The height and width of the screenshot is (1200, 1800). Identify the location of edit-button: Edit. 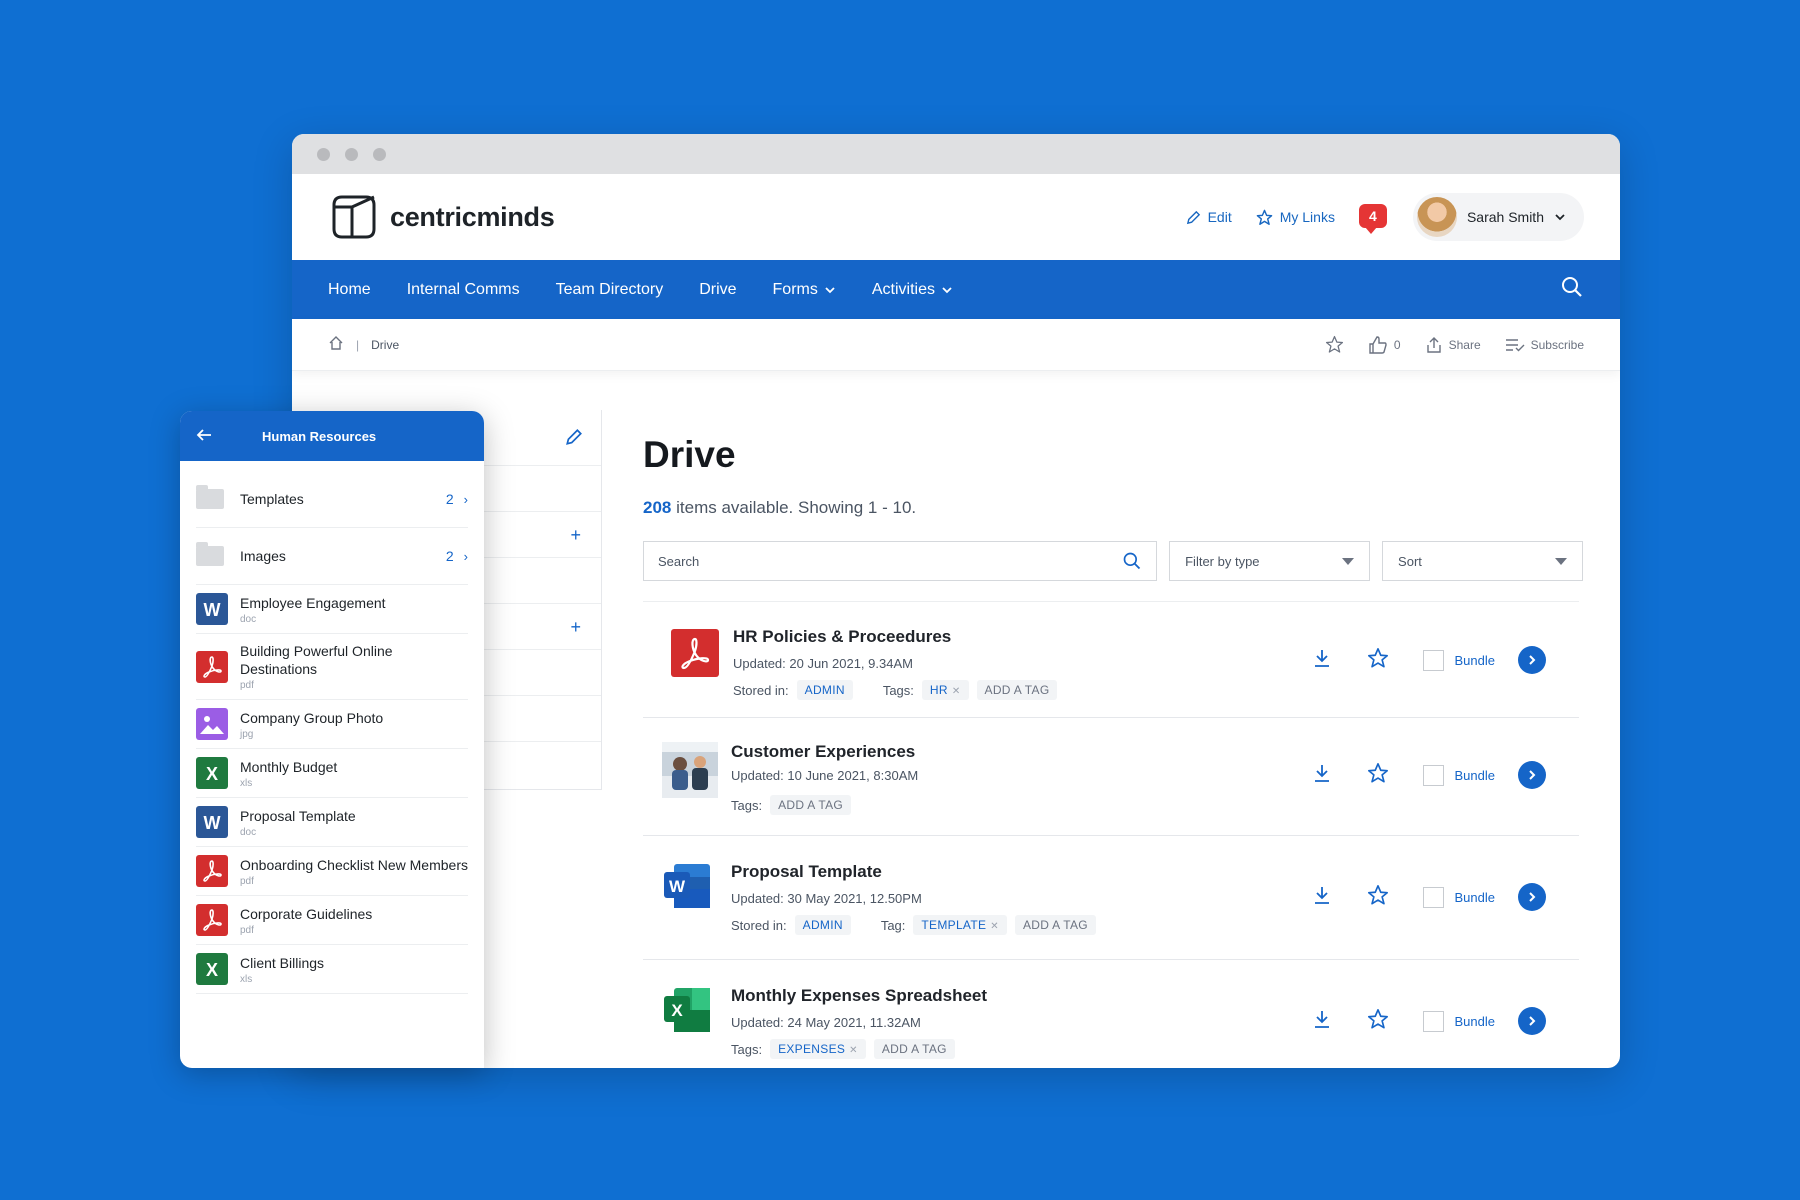
(1209, 217).